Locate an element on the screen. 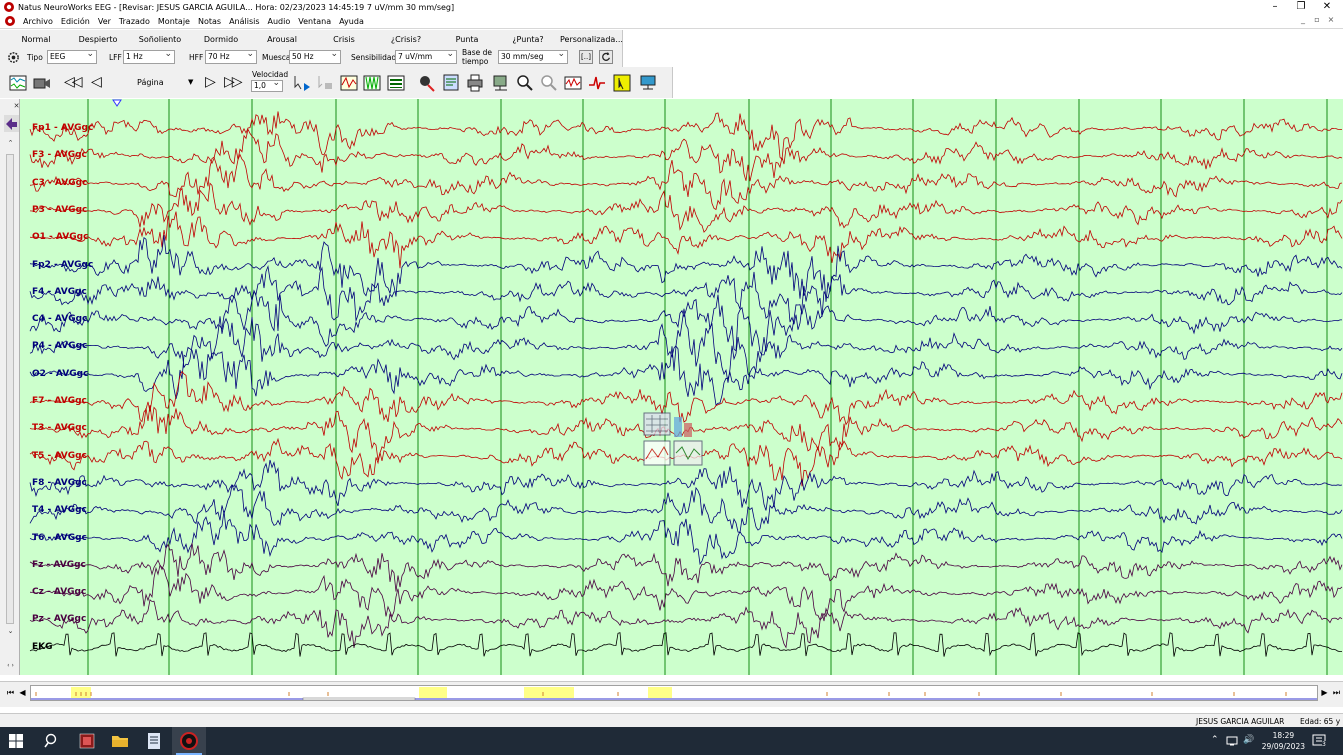 The image size is (1343, 755). waveform-icon is located at coordinates (573, 83).